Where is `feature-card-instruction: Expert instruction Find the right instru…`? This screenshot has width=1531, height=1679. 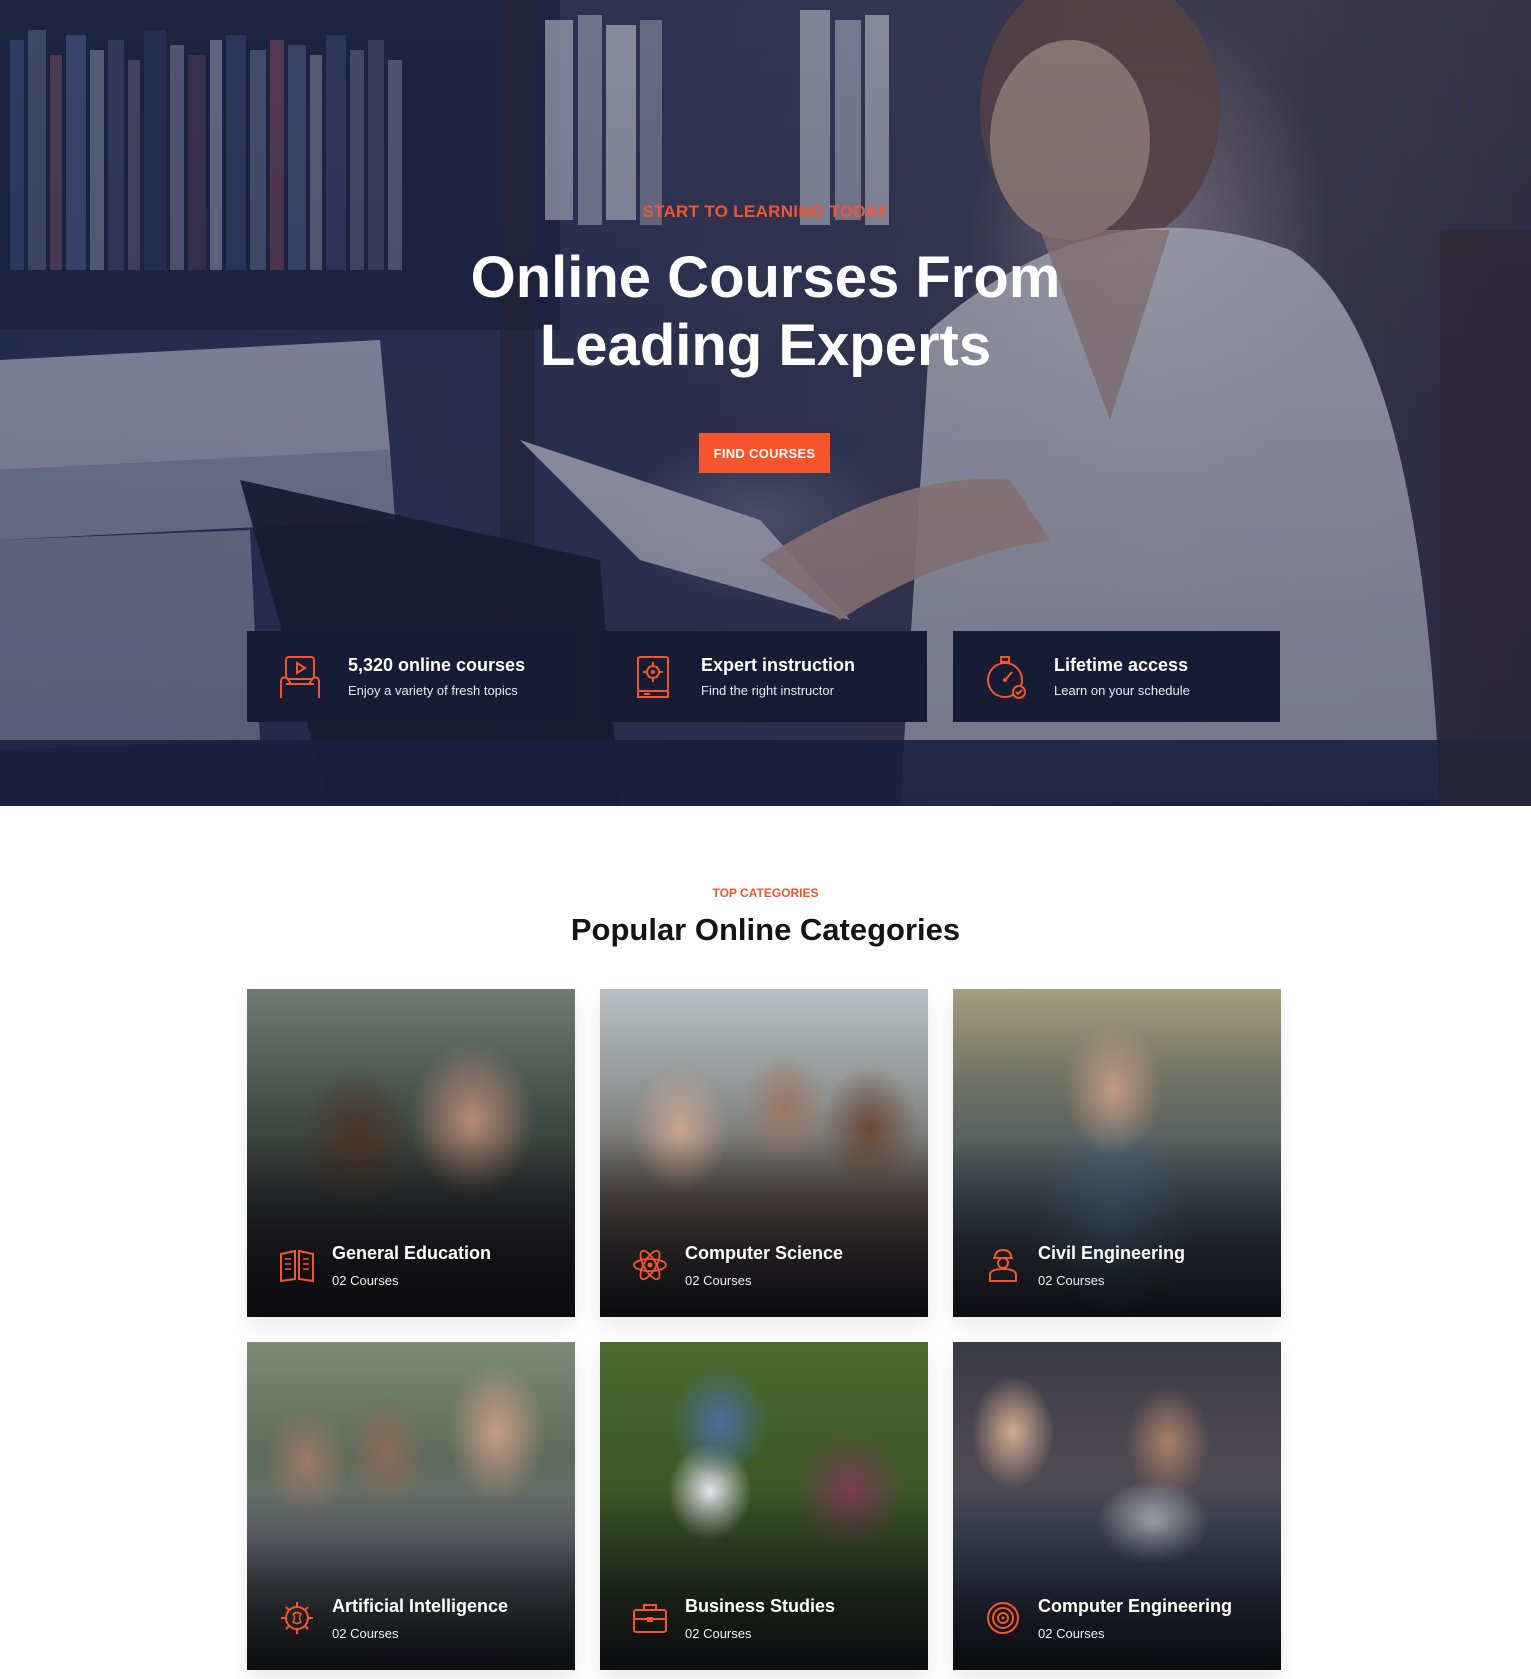 feature-card-instruction: Expert instruction Find the right instru… is located at coordinates (763, 676).